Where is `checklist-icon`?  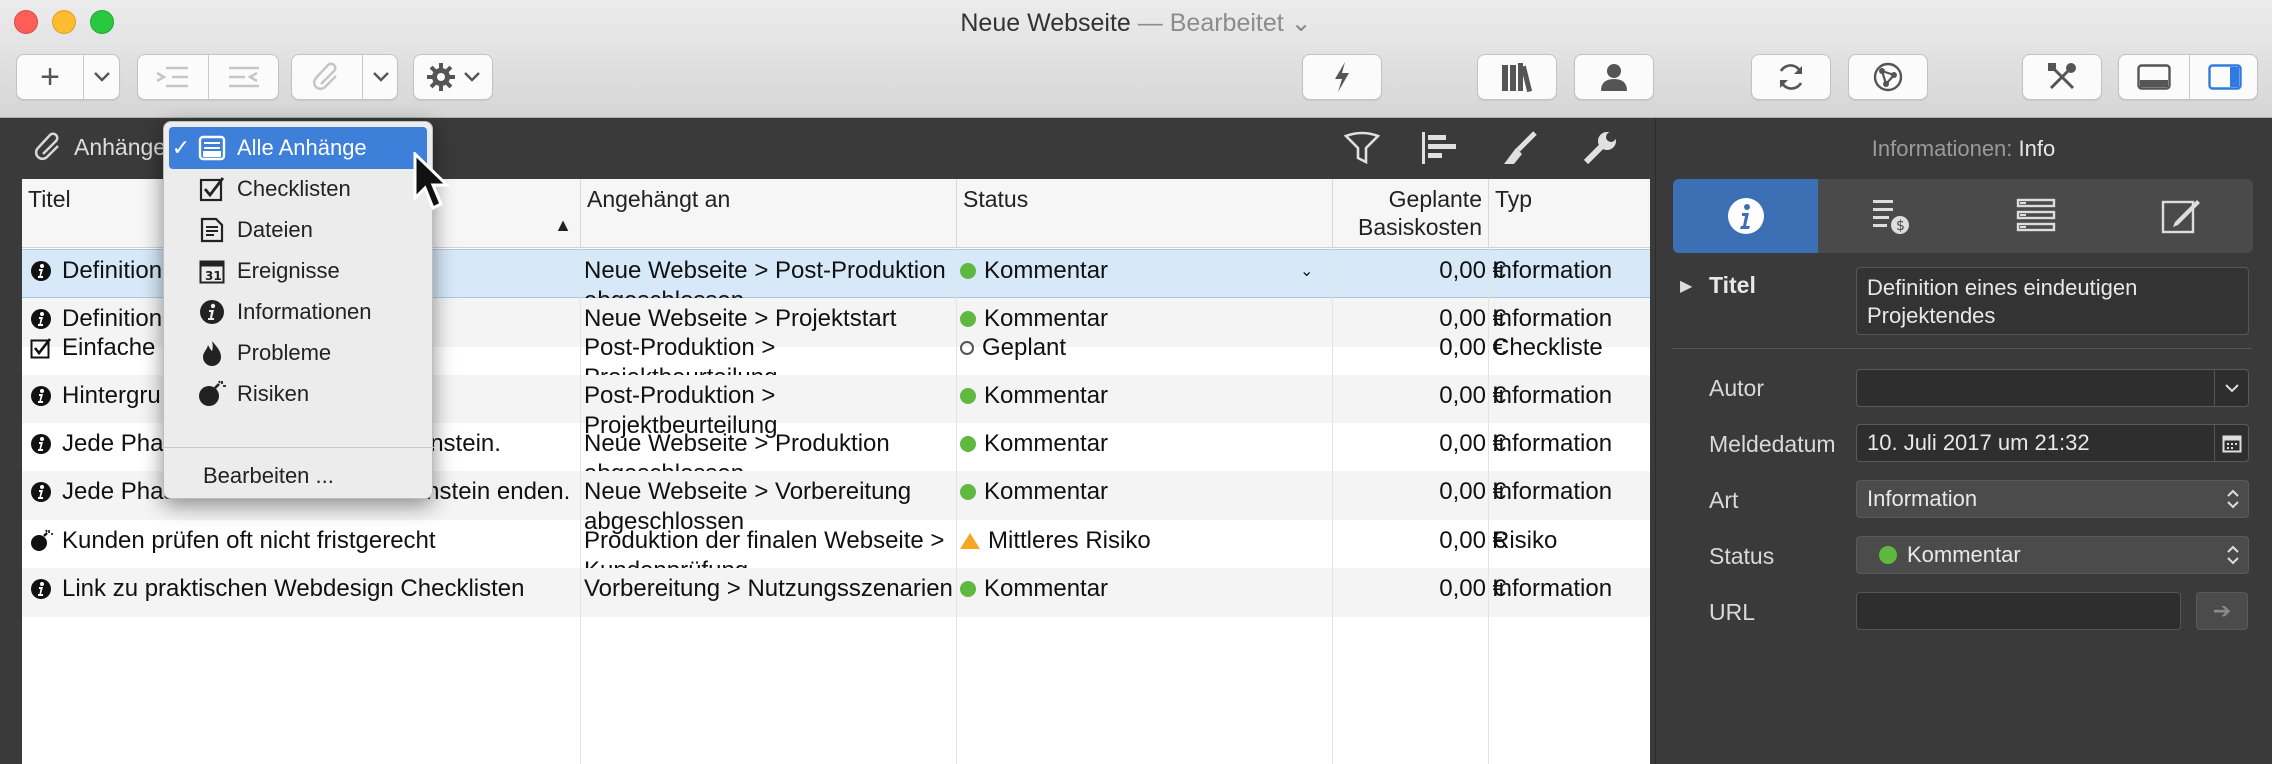
checklist-icon is located at coordinates (41, 348).